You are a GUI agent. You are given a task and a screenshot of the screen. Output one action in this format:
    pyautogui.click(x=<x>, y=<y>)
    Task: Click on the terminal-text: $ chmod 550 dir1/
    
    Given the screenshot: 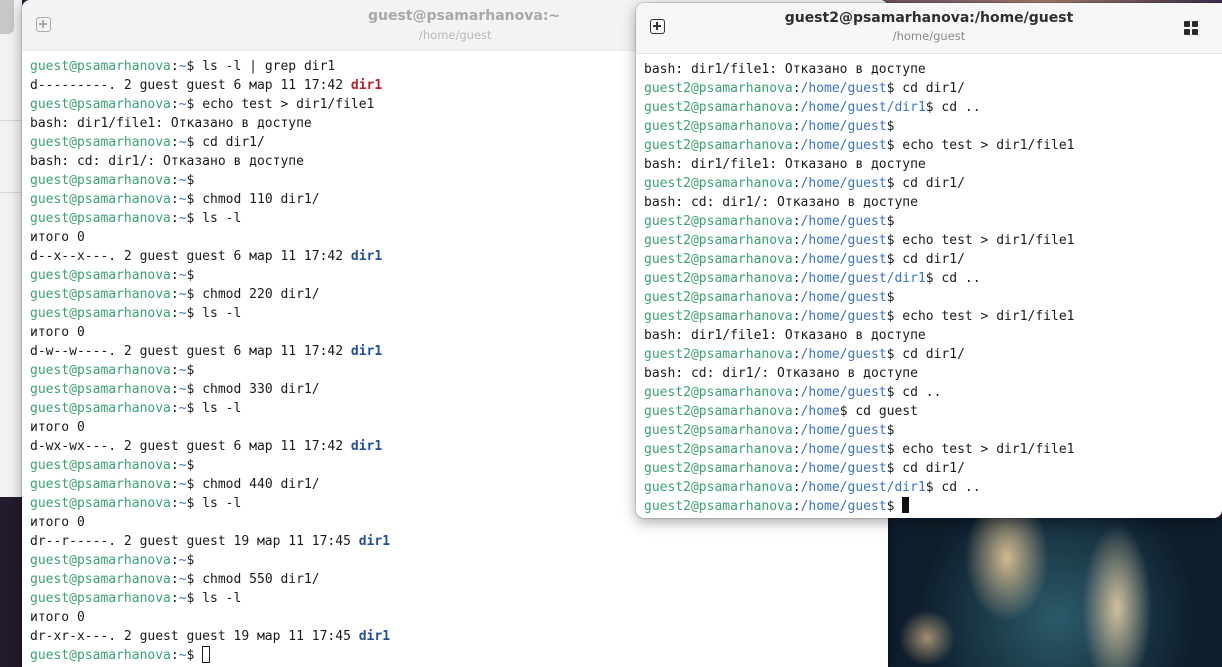 What is the action you would take?
    pyautogui.click(x=253, y=579)
    